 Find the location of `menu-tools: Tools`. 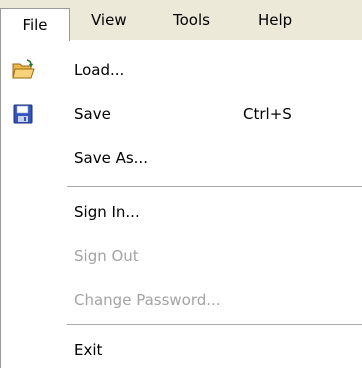

menu-tools: Tools is located at coordinates (191, 20).